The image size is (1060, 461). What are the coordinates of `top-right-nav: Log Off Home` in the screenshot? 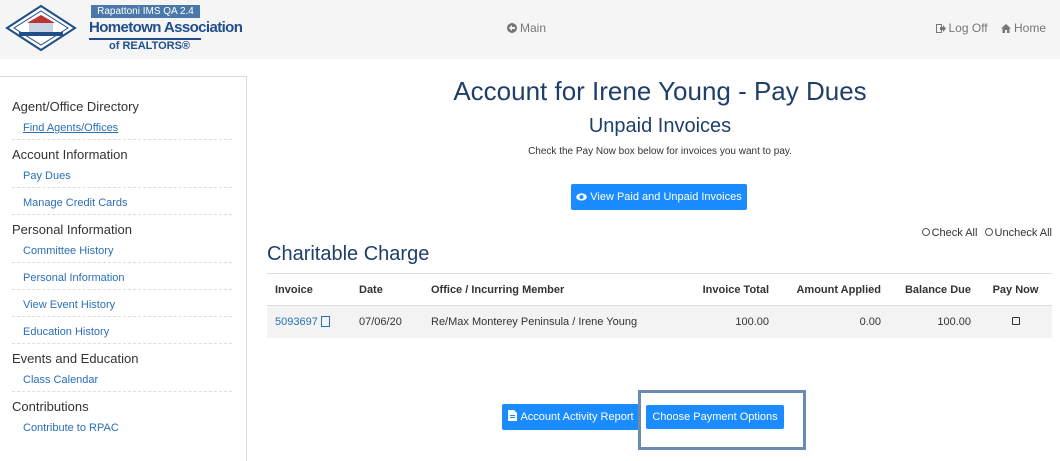 It's located at (986, 28).